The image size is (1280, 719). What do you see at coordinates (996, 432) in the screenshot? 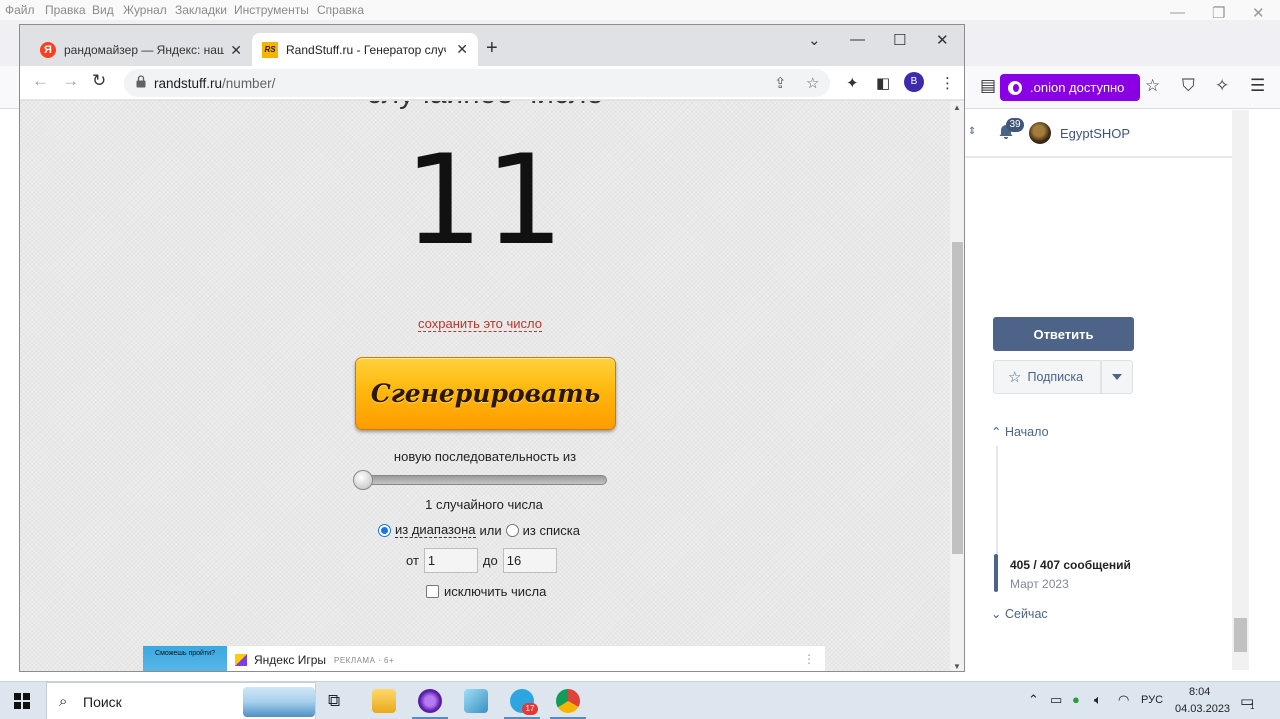
I see `double-chevron-up-icon: ⌃` at bounding box center [996, 432].